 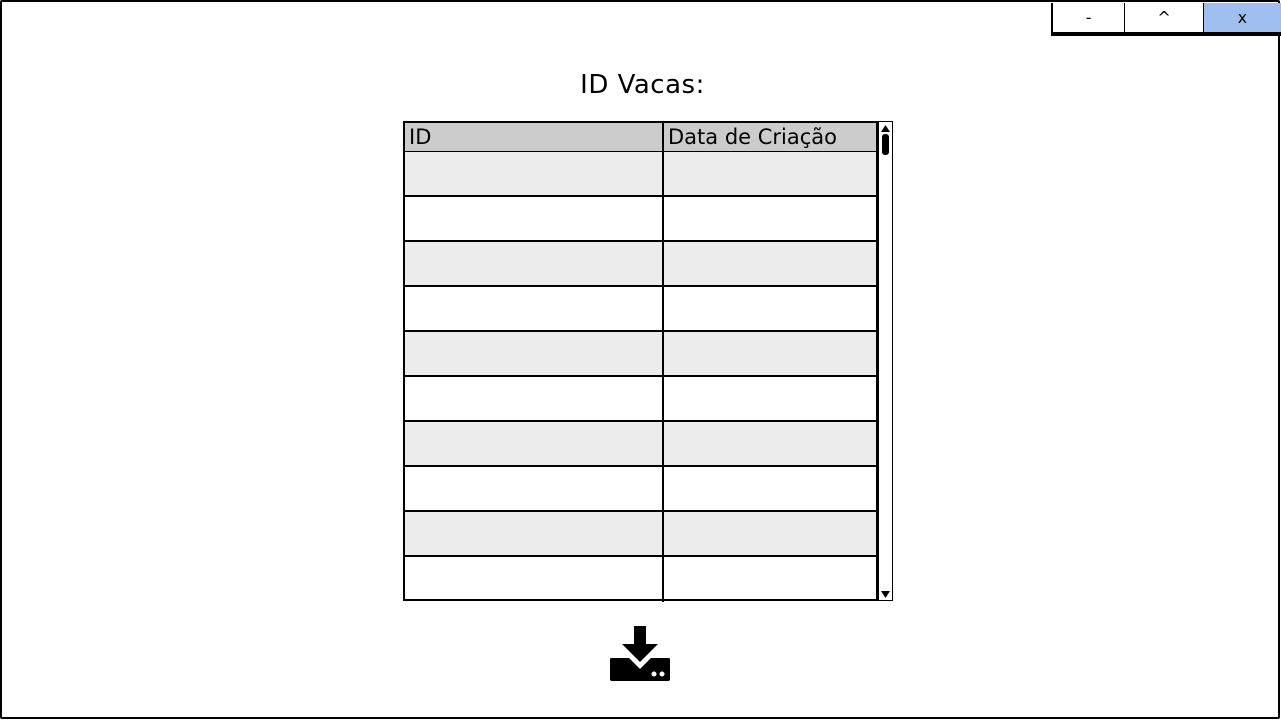 What do you see at coordinates (770, 137) in the screenshot?
I see `column-header-creation-date: Data de Criação` at bounding box center [770, 137].